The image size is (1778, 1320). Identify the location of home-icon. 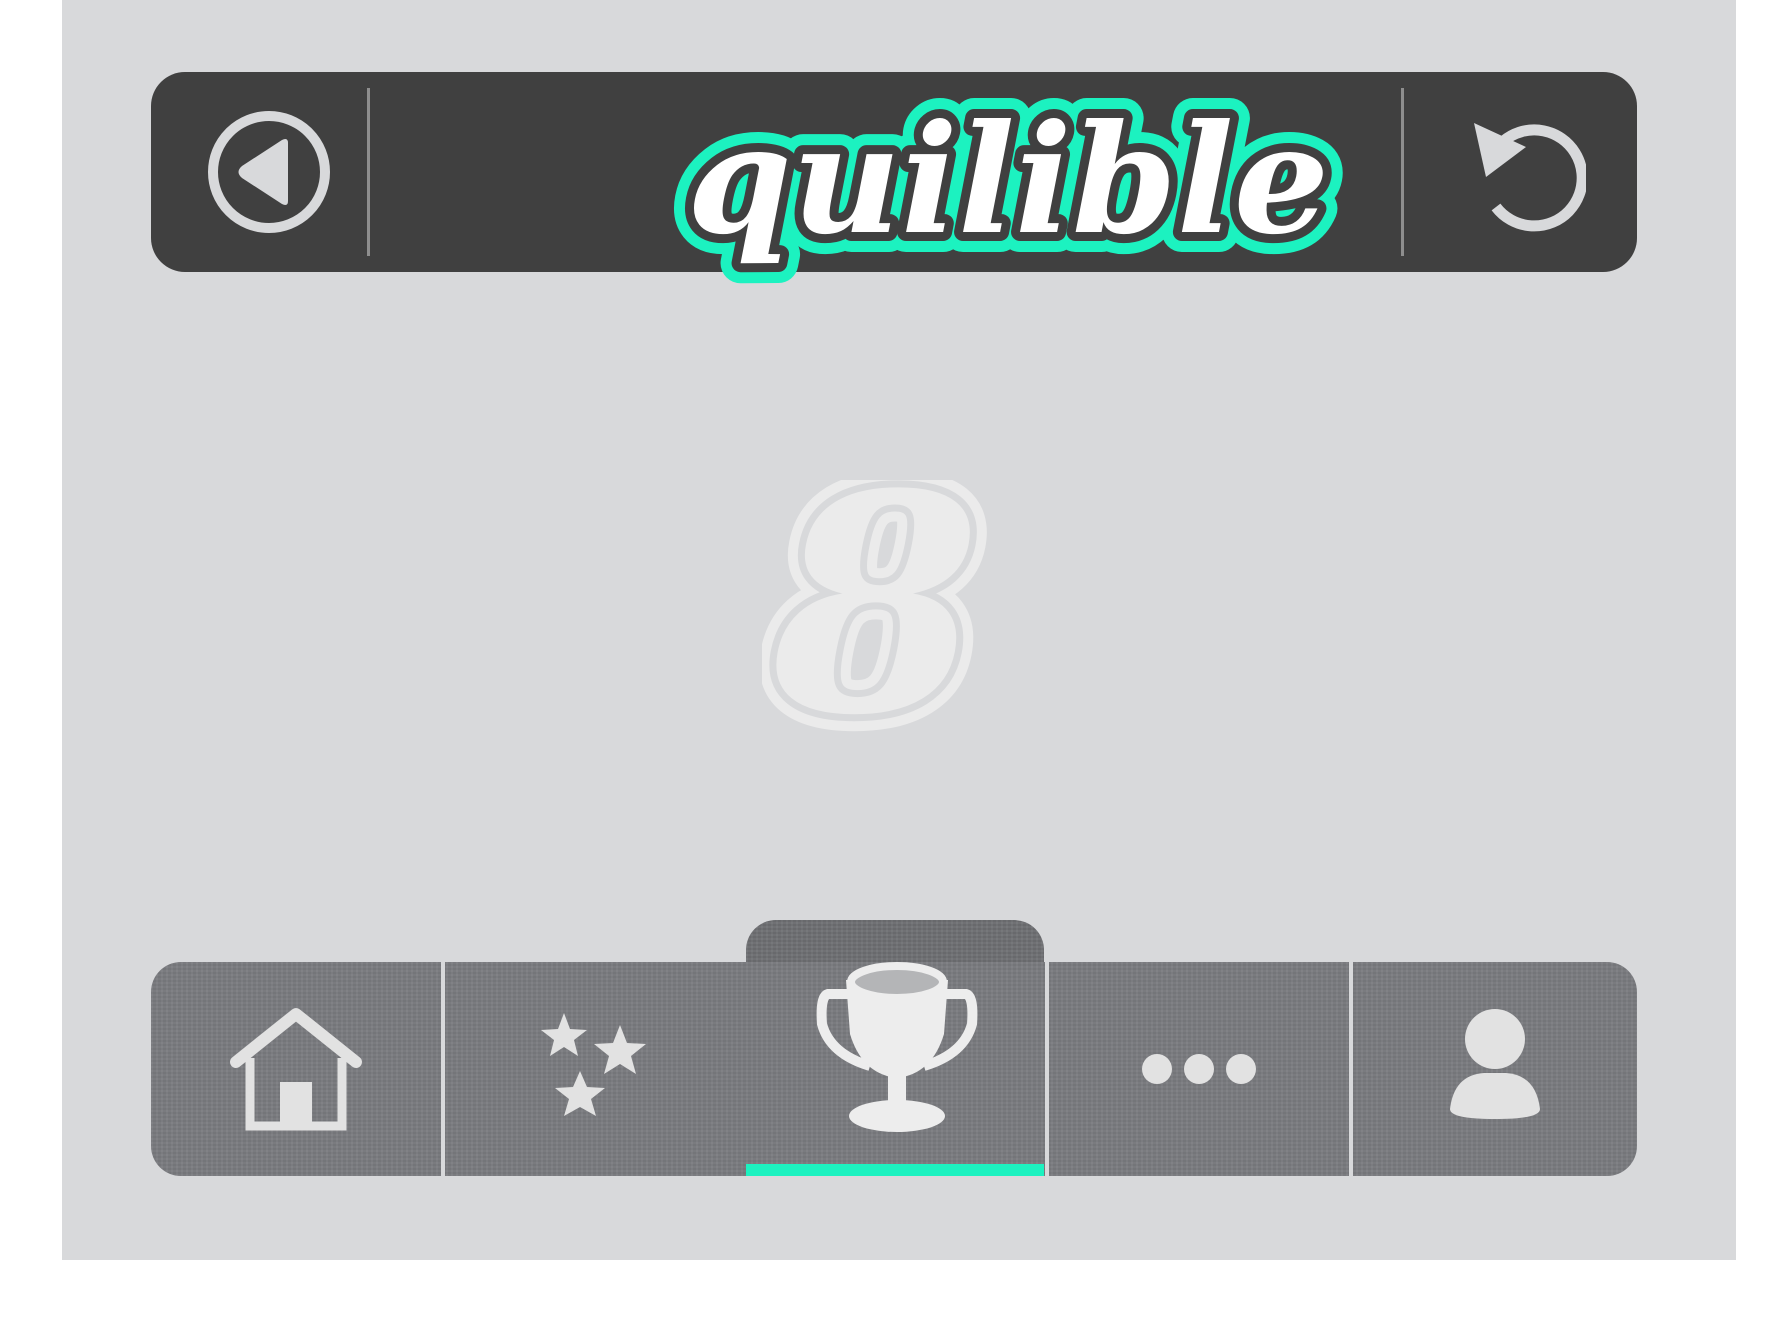
(296, 1069).